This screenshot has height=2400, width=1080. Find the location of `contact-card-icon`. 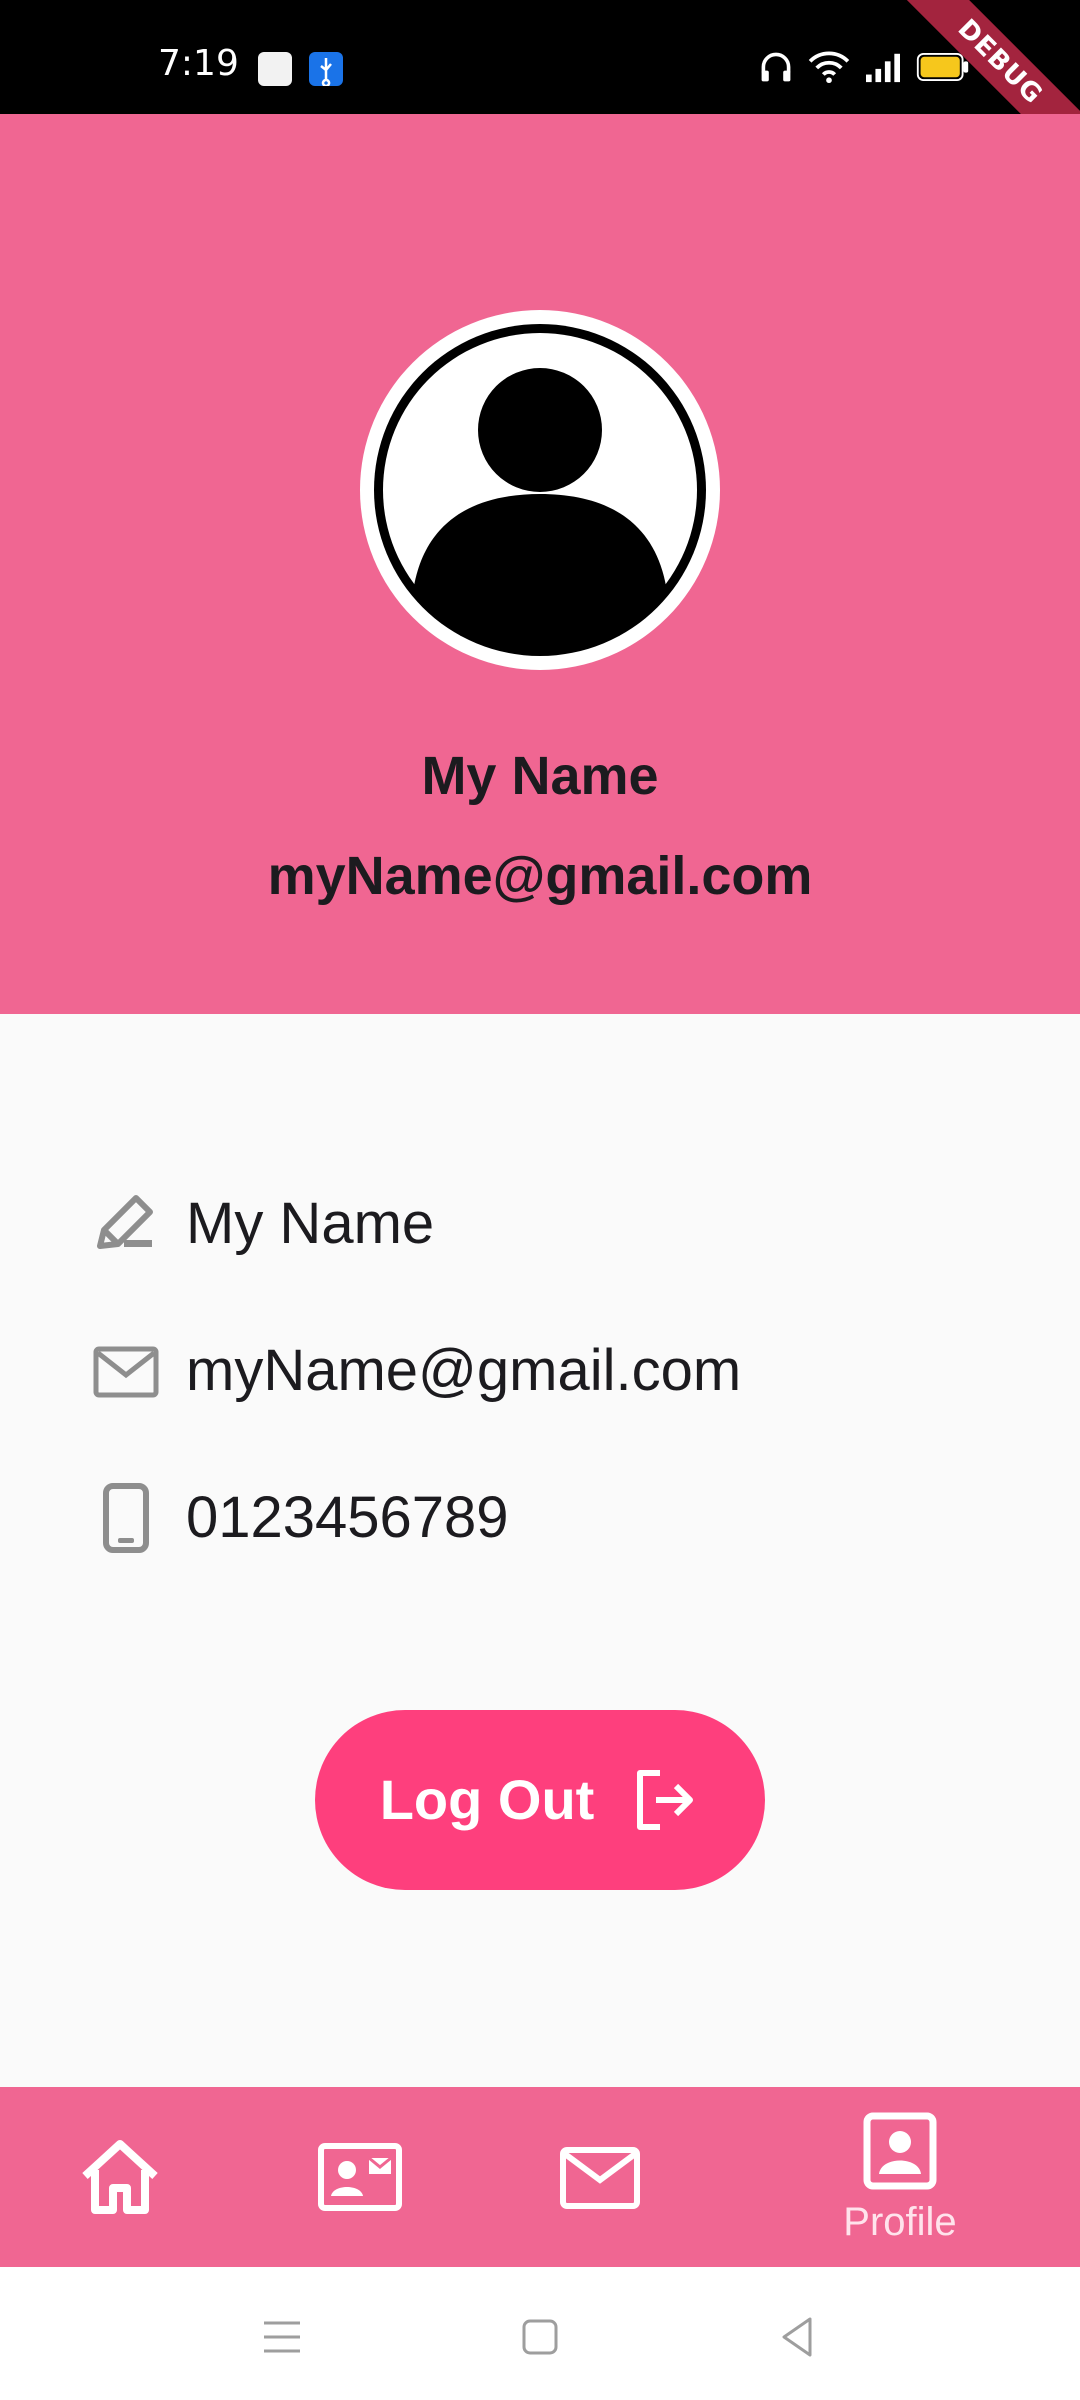

contact-card-icon is located at coordinates (360, 2177).